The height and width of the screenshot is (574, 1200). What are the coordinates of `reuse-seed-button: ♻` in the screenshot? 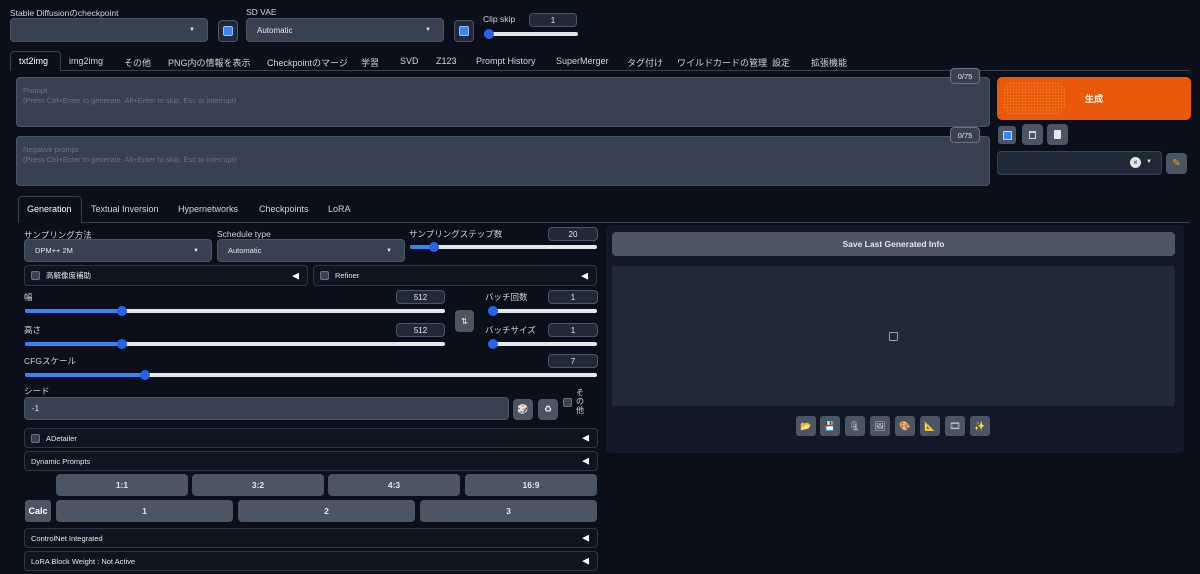 It's located at (548, 409).